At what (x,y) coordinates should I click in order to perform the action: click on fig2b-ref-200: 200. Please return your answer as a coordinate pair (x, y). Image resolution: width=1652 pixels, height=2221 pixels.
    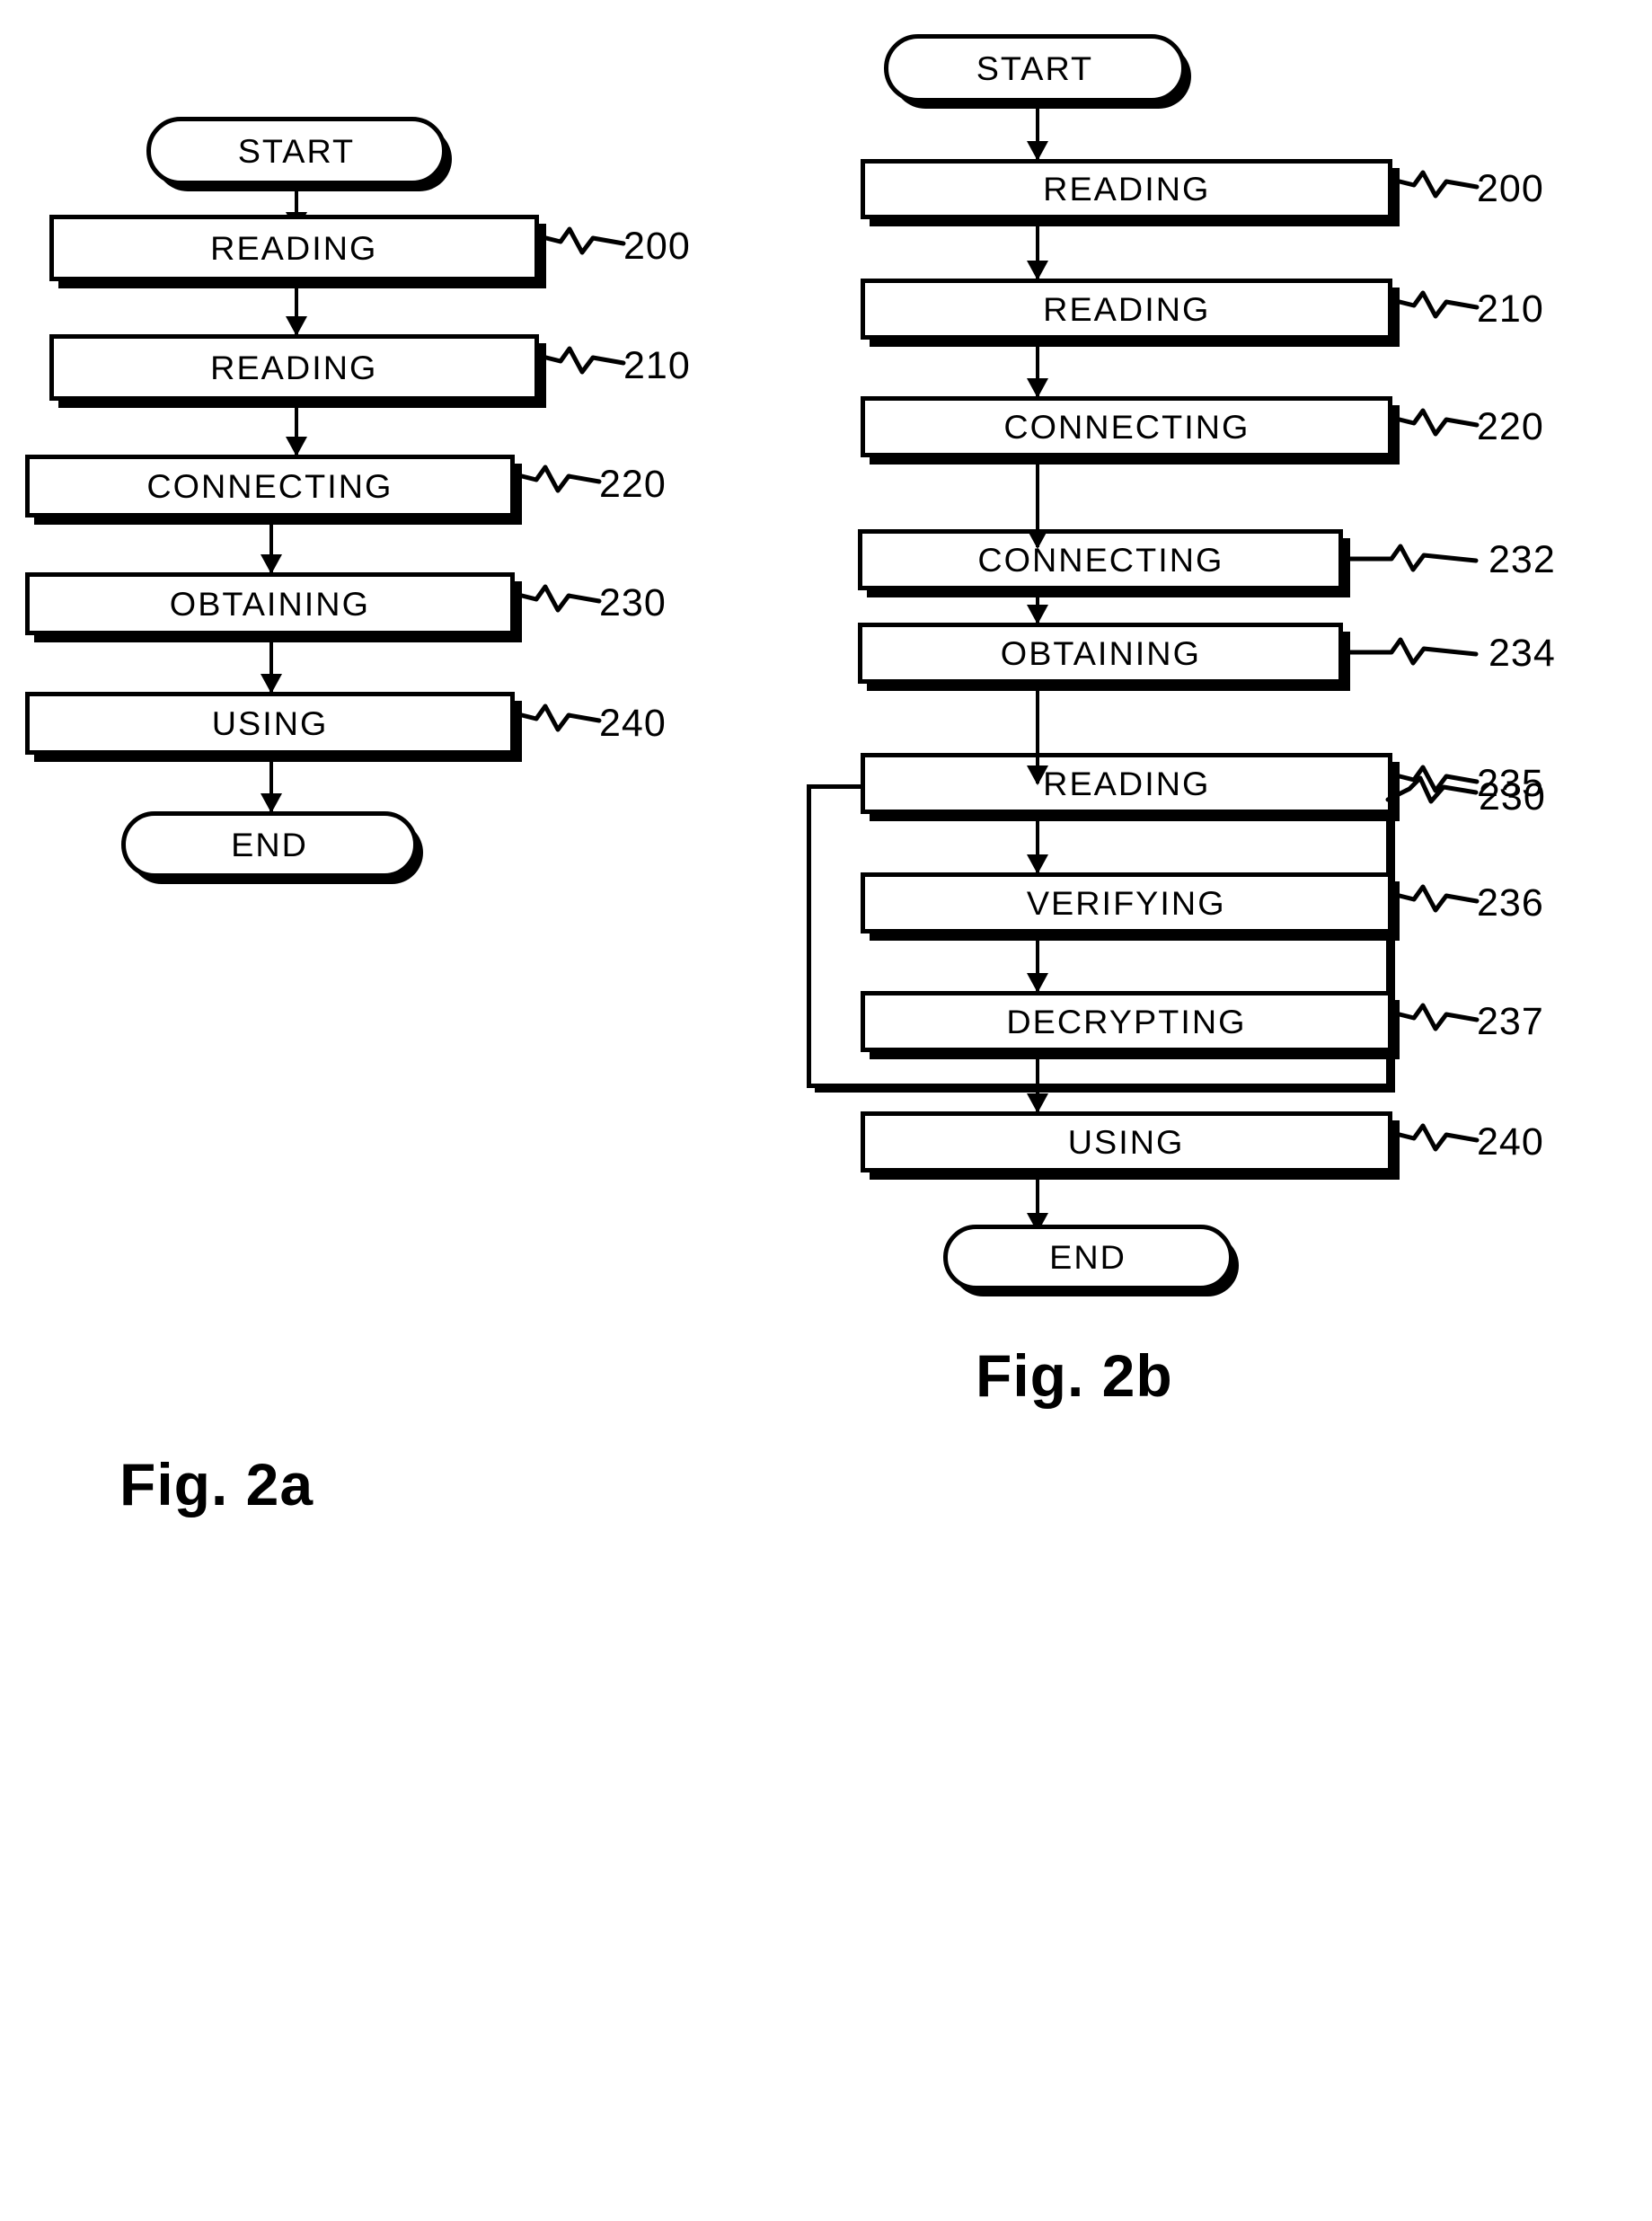
    Looking at the image, I should click on (1510, 189).